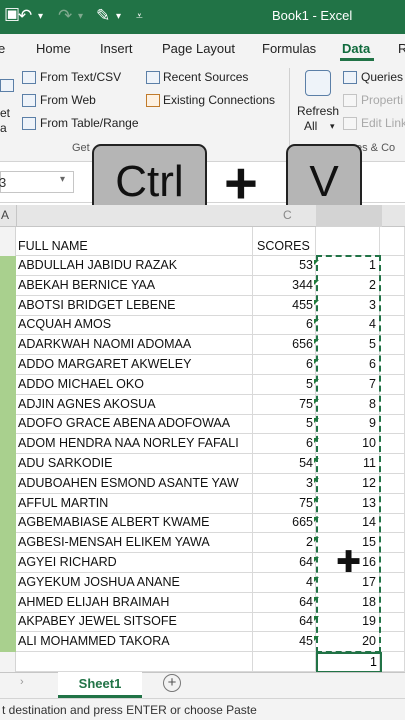 The height and width of the screenshot is (720, 405). I want to click on tab-data: Data, so click(356, 48).